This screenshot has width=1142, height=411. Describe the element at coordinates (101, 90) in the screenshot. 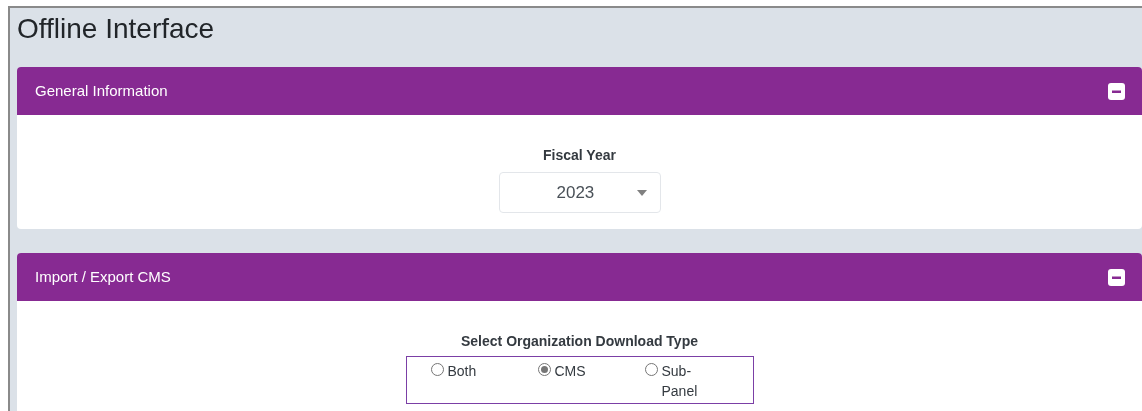

I see `panel-title: General Information` at that location.